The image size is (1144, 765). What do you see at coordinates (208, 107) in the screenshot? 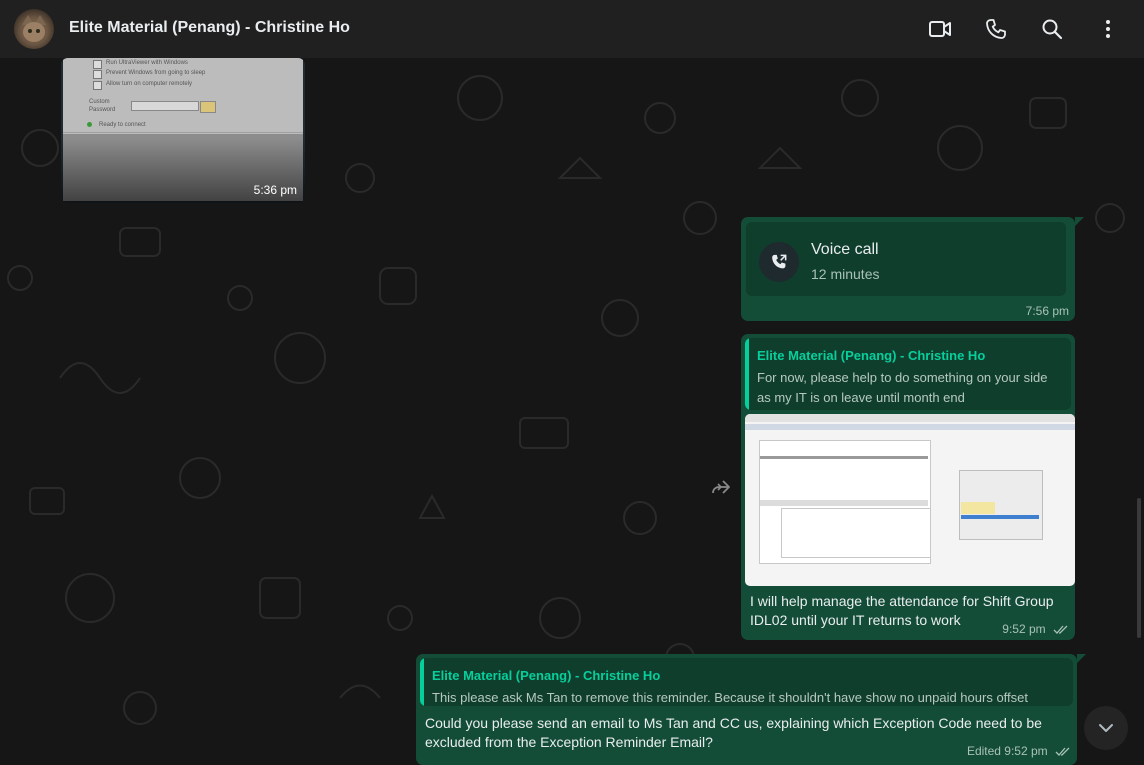
I see `screenshot-key-button` at bounding box center [208, 107].